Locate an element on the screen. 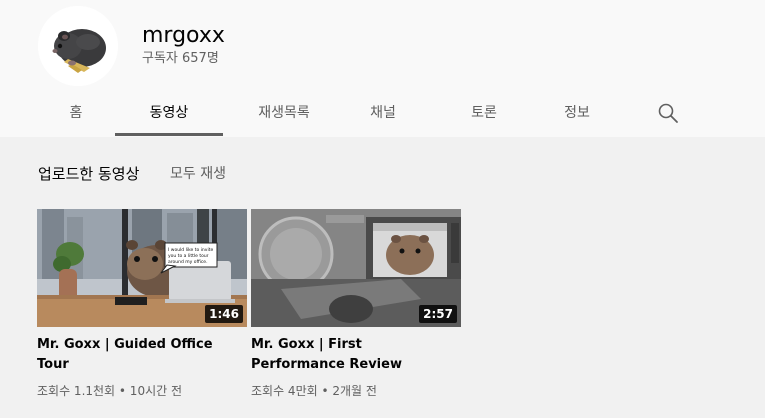  tab-channels: 채널 is located at coordinates (383, 115).